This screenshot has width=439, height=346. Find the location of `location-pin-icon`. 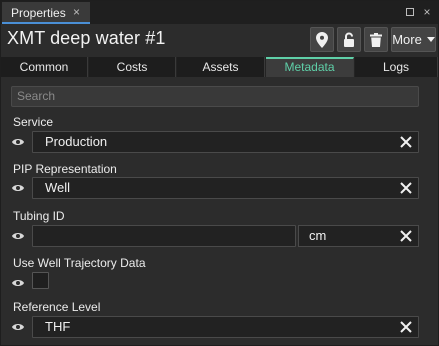

location-pin-icon is located at coordinates (322, 39).